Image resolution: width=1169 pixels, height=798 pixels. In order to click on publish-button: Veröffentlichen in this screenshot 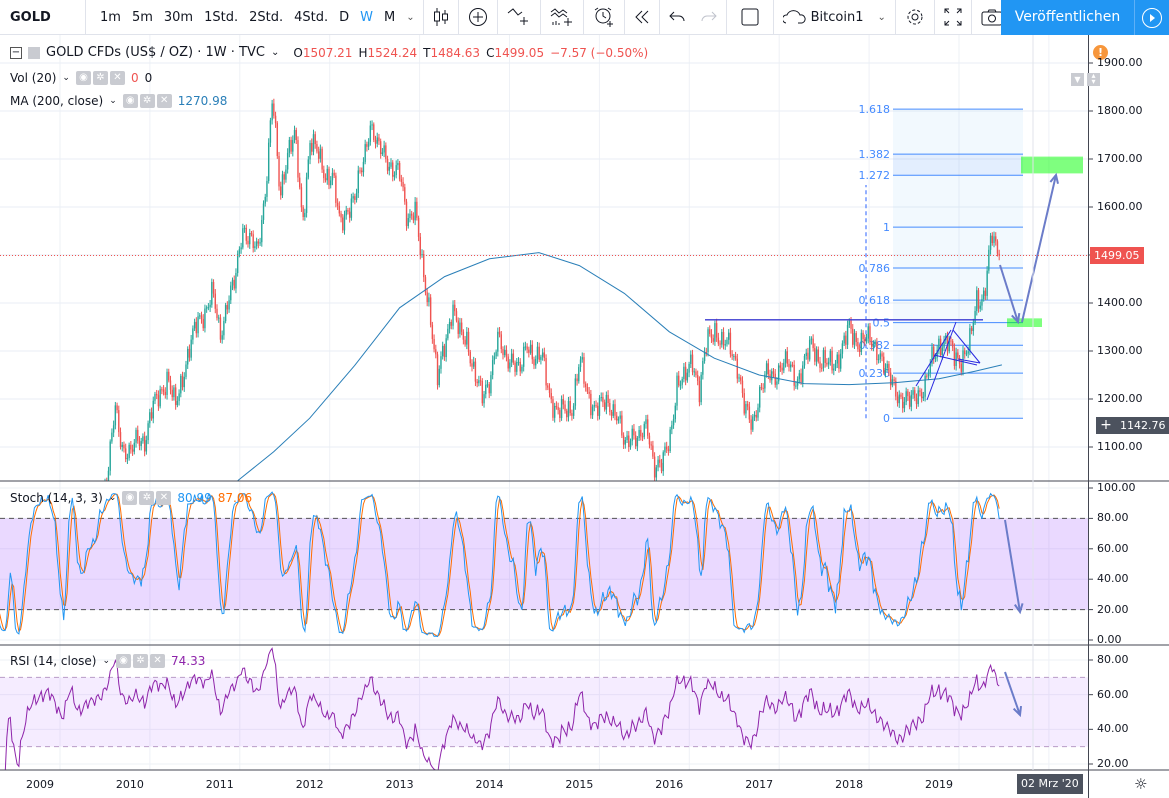, I will do `click(1067, 17)`.